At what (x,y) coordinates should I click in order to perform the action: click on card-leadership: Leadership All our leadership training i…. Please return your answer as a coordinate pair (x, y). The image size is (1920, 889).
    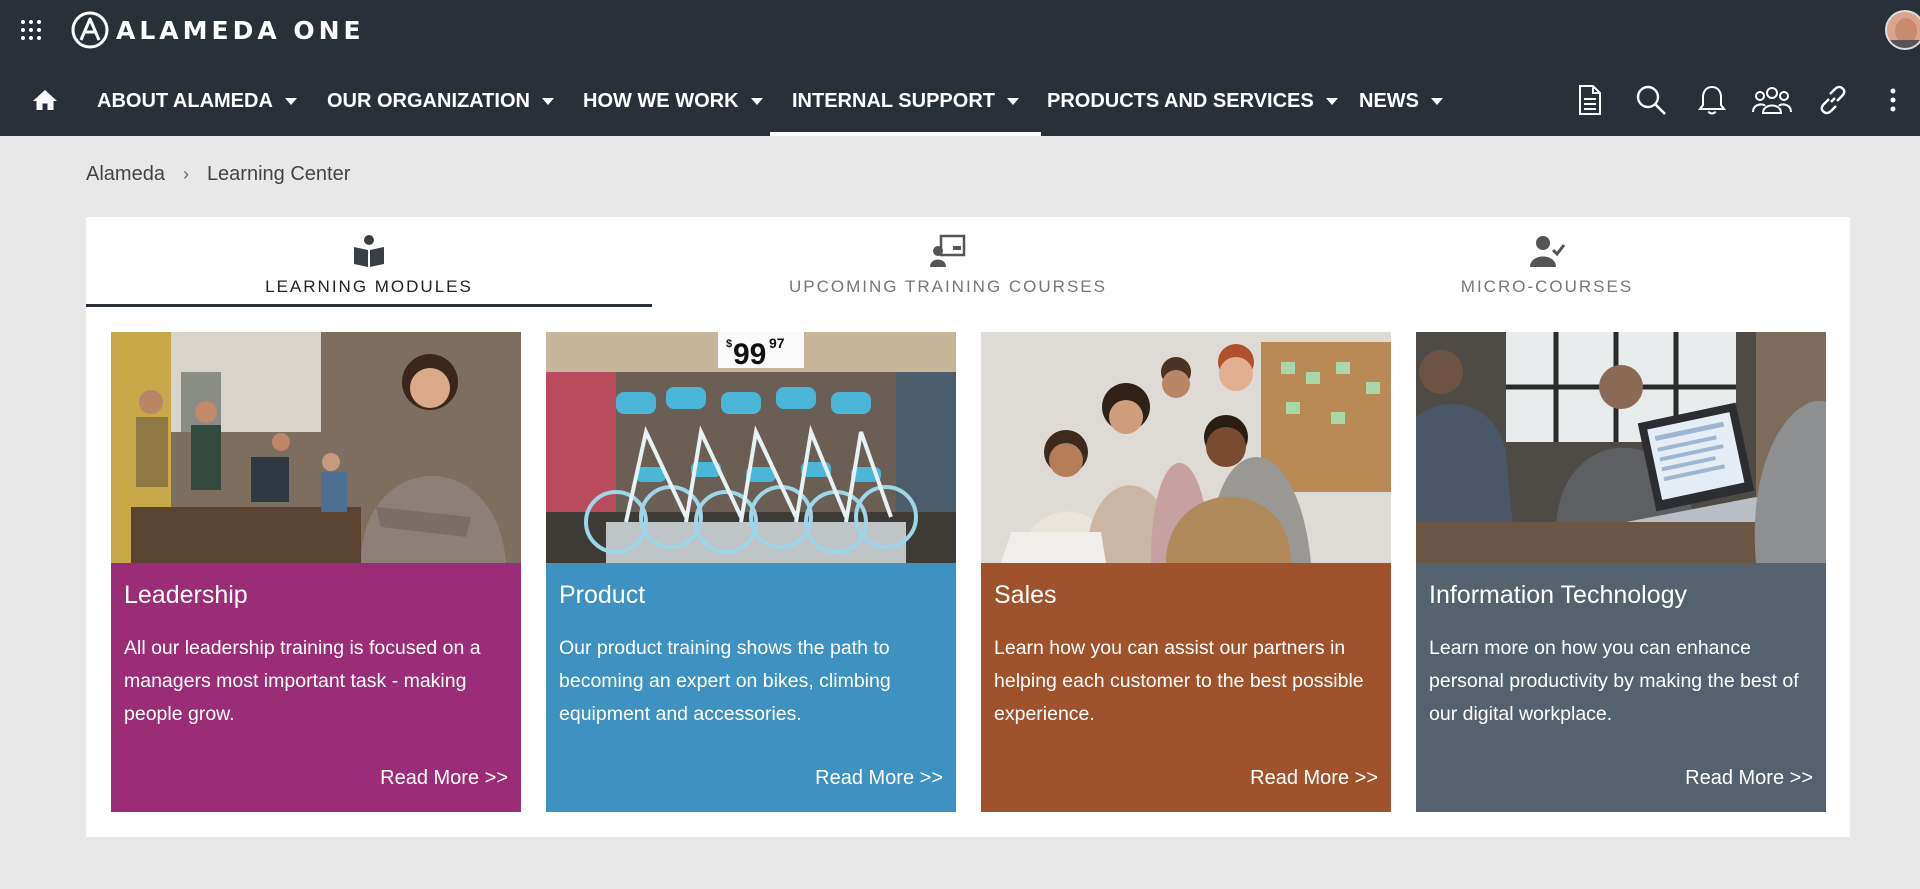
    Looking at the image, I should click on (316, 572).